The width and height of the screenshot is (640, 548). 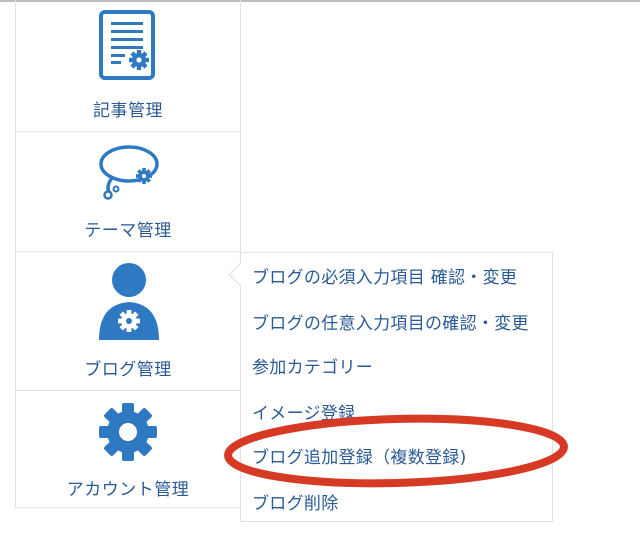 I want to click on gear-icon, so click(x=128, y=432).